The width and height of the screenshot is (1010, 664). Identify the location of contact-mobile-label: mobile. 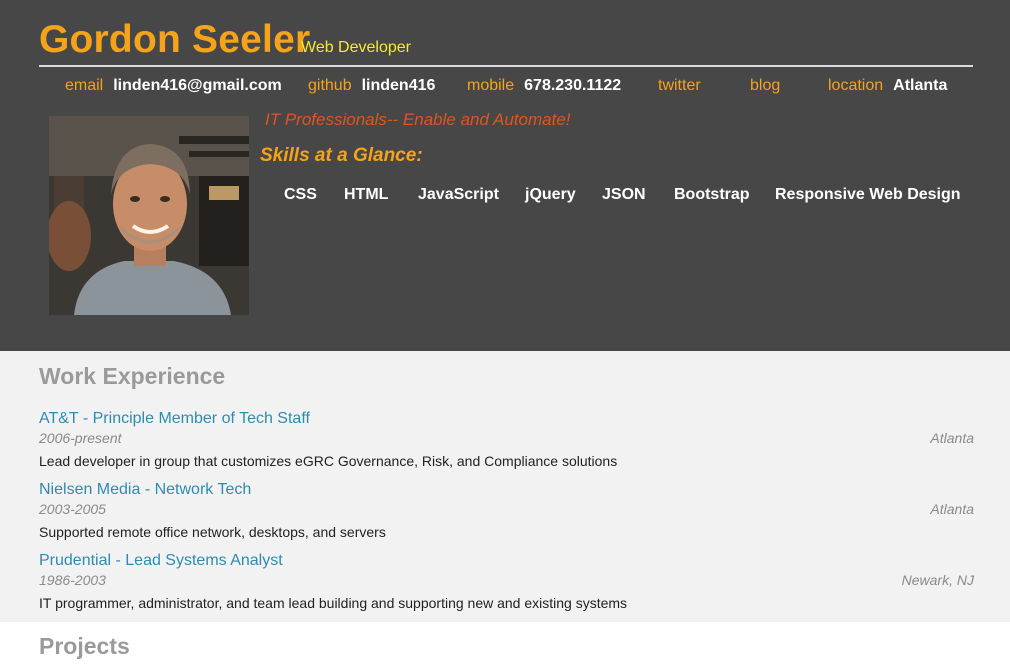
(491, 85).